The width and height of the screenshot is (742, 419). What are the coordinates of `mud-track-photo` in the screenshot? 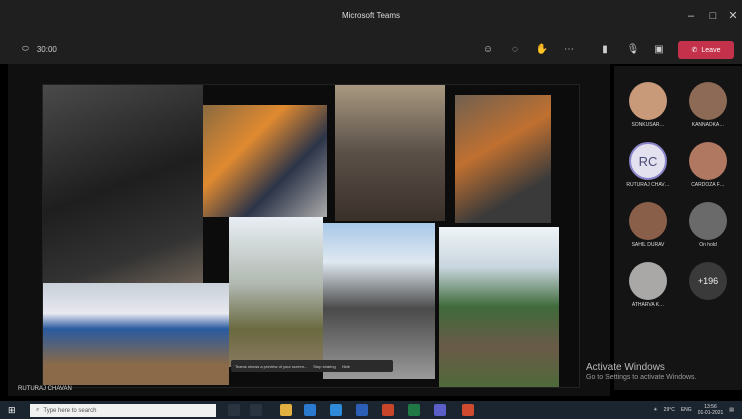 It's located at (499, 307).